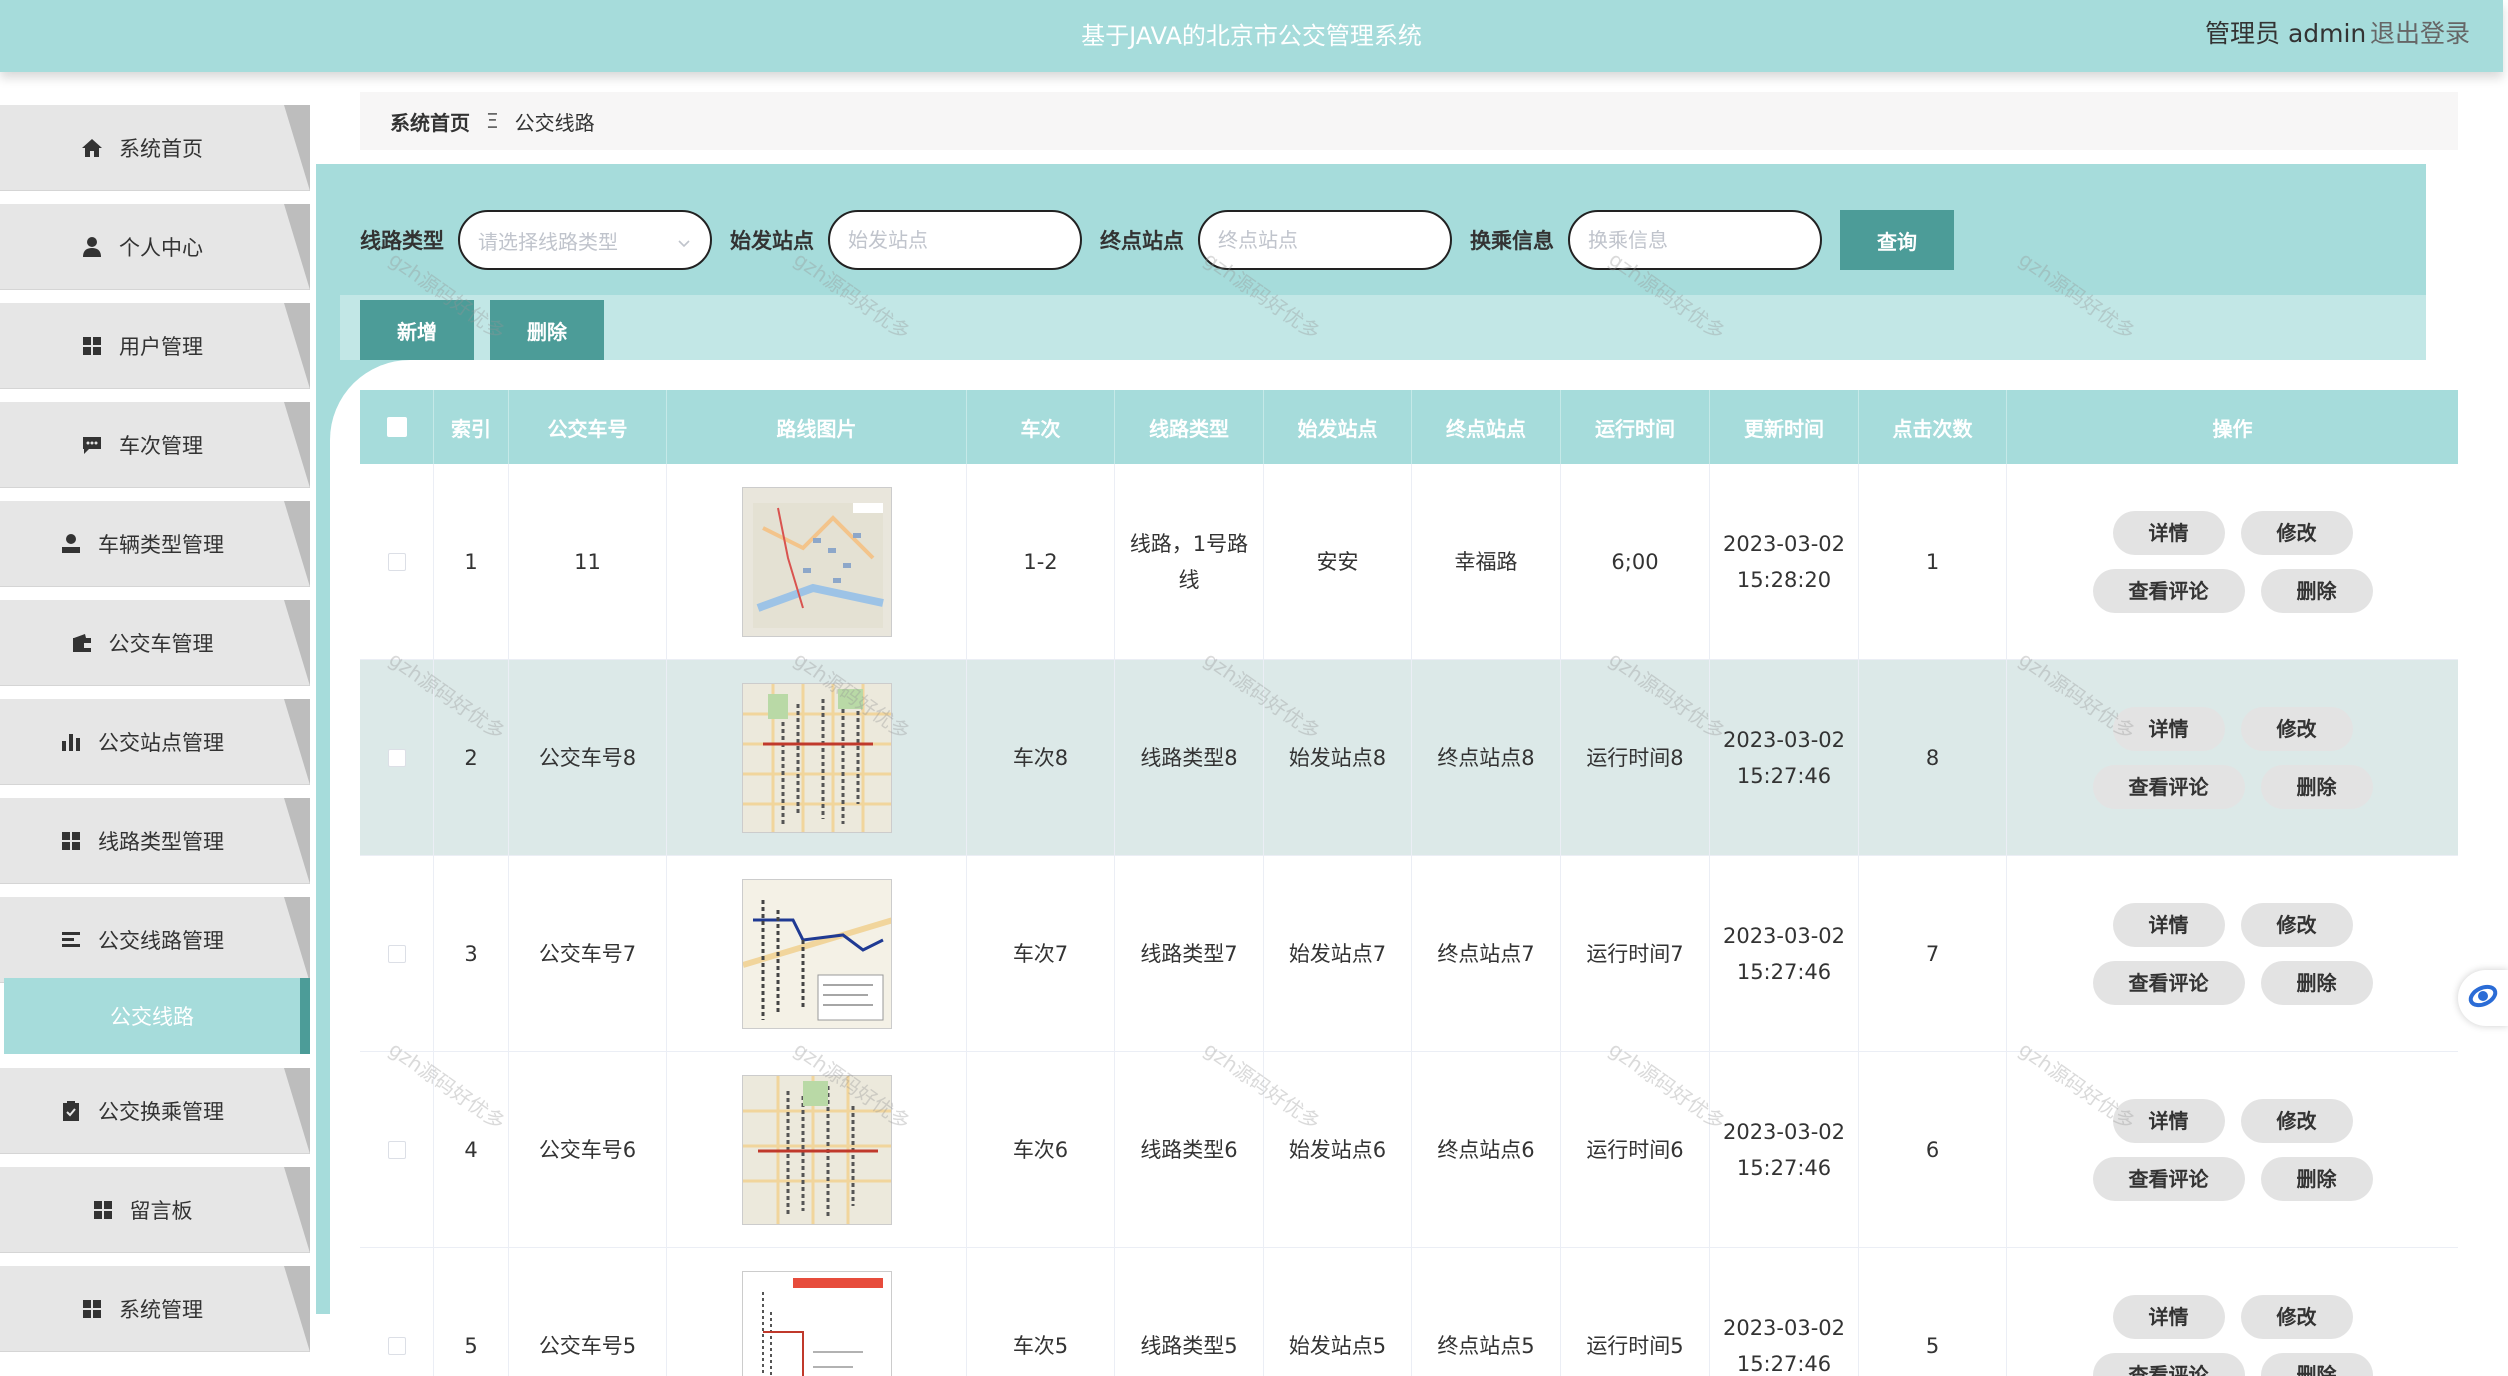 Image resolution: width=2508 pixels, height=1376 pixels. I want to click on sidebar-subitem-bus-routes: 公交线路, so click(157, 1016).